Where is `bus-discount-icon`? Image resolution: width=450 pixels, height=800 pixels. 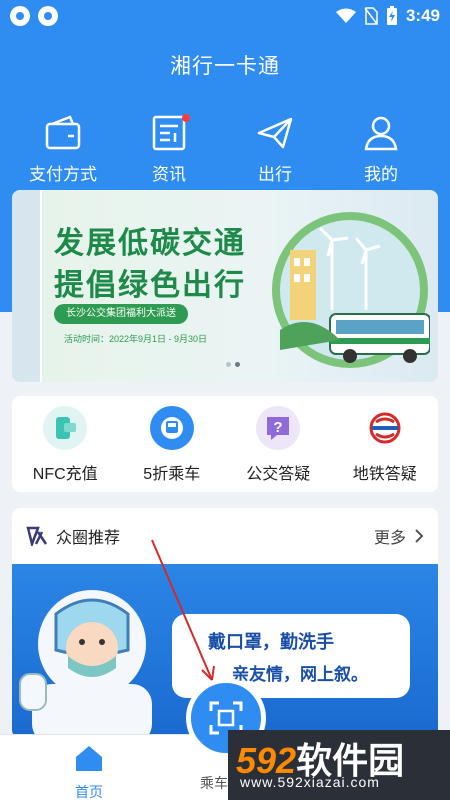
bus-discount-icon is located at coordinates (171, 428).